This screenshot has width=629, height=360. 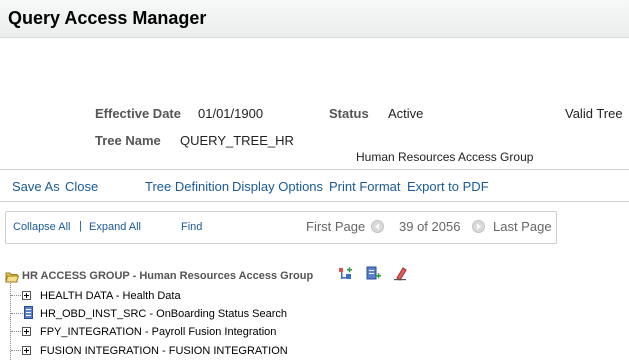 I want to click on tree-description: Human Resources Access Group, so click(x=445, y=157).